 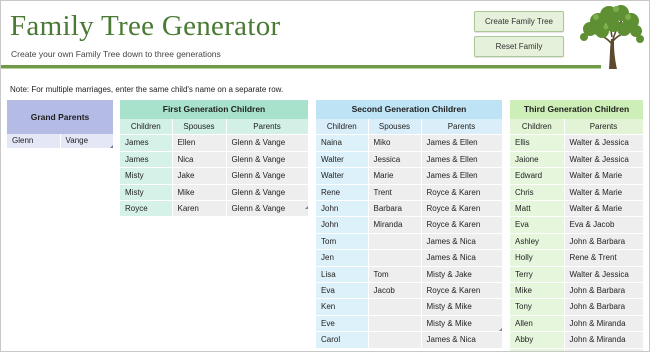 What do you see at coordinates (604, 258) in the screenshot?
I see `parents-cell: Rene & Trent` at bounding box center [604, 258].